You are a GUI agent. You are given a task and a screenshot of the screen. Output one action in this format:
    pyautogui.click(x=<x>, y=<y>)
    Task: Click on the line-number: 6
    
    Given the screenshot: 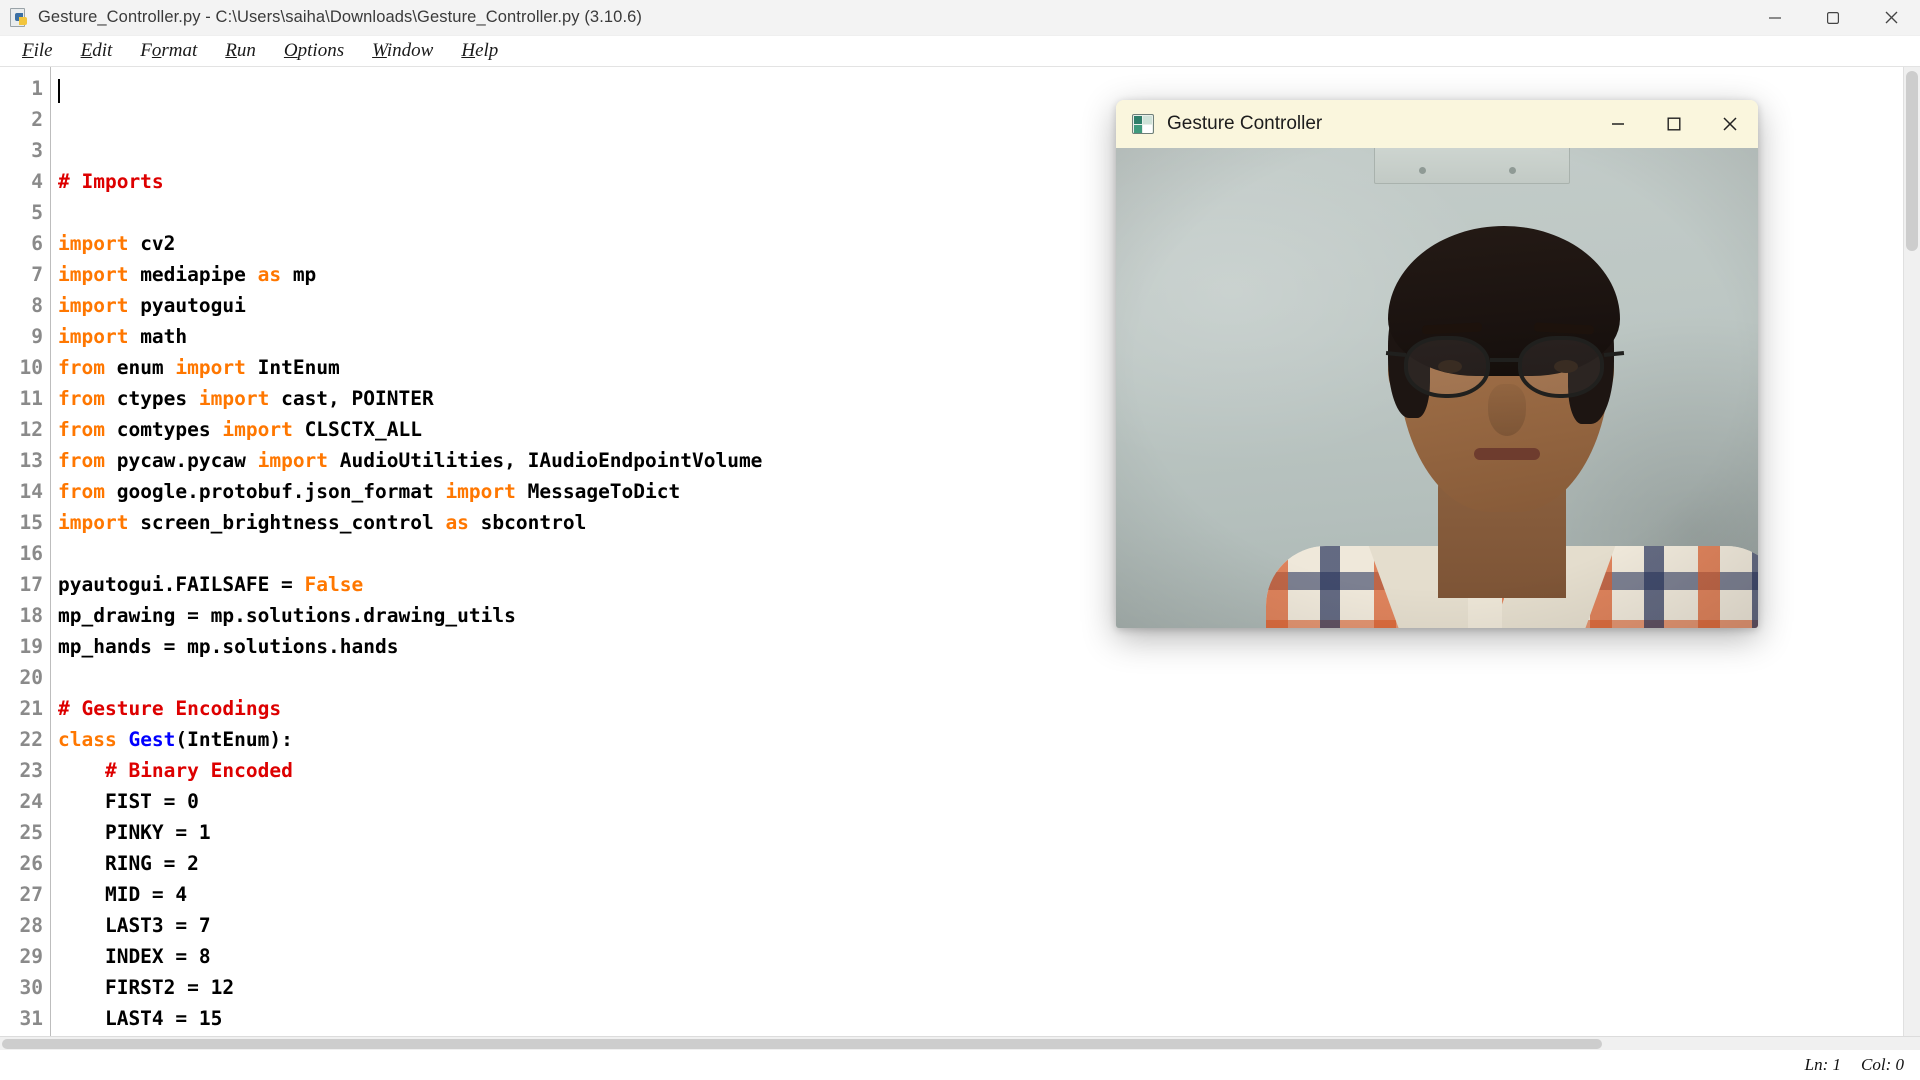 What is the action you would take?
    pyautogui.click(x=37, y=243)
    